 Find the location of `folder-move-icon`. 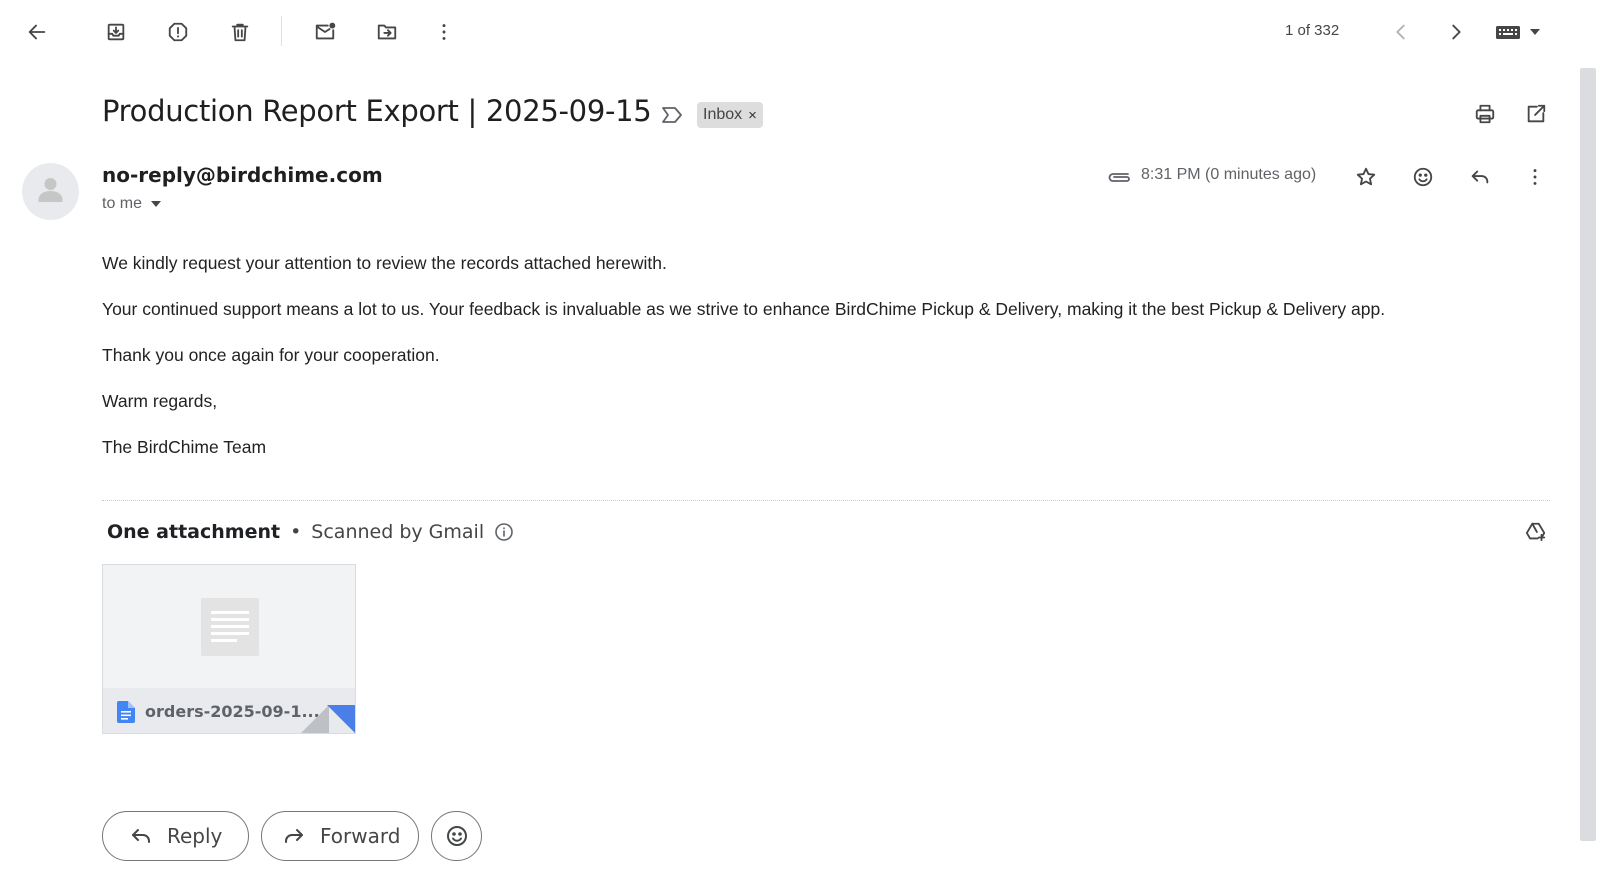

folder-move-icon is located at coordinates (387, 32).